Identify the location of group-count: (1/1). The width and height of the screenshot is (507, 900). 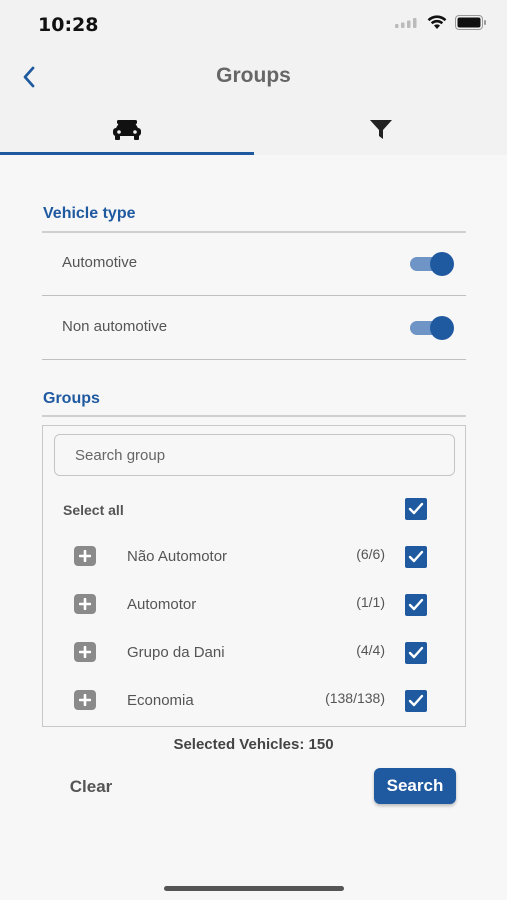
(370, 602).